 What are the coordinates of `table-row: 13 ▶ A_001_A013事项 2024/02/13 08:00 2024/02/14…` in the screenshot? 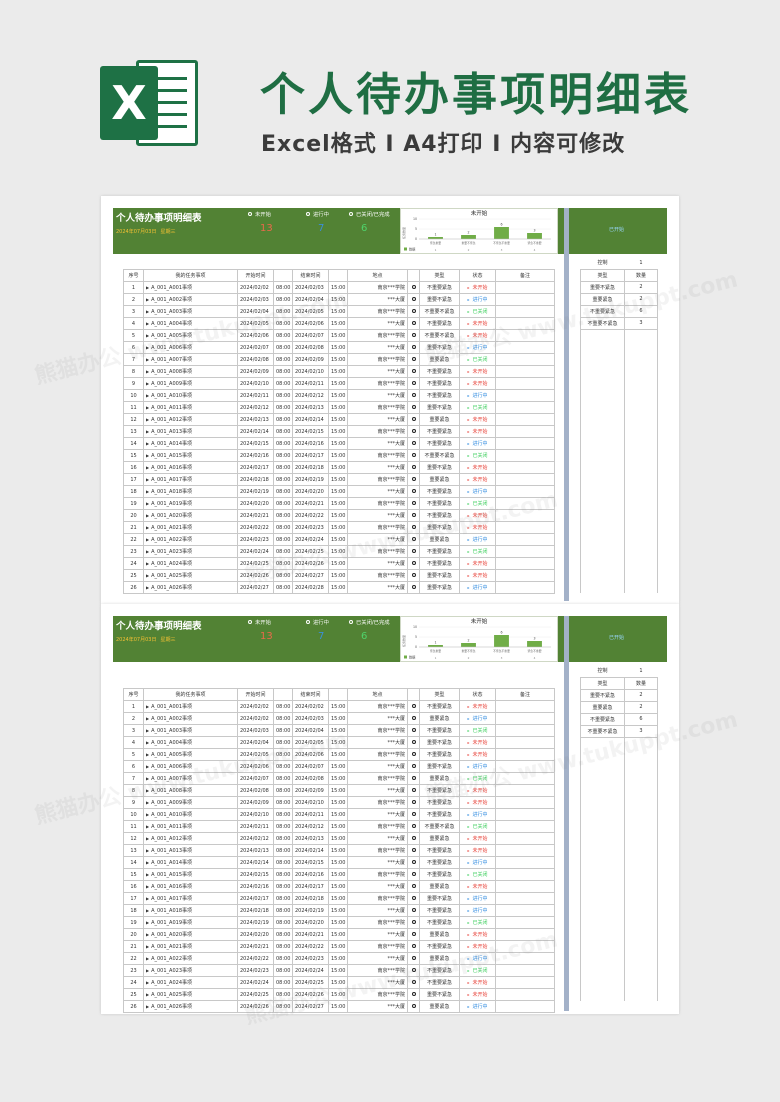 It's located at (339, 850).